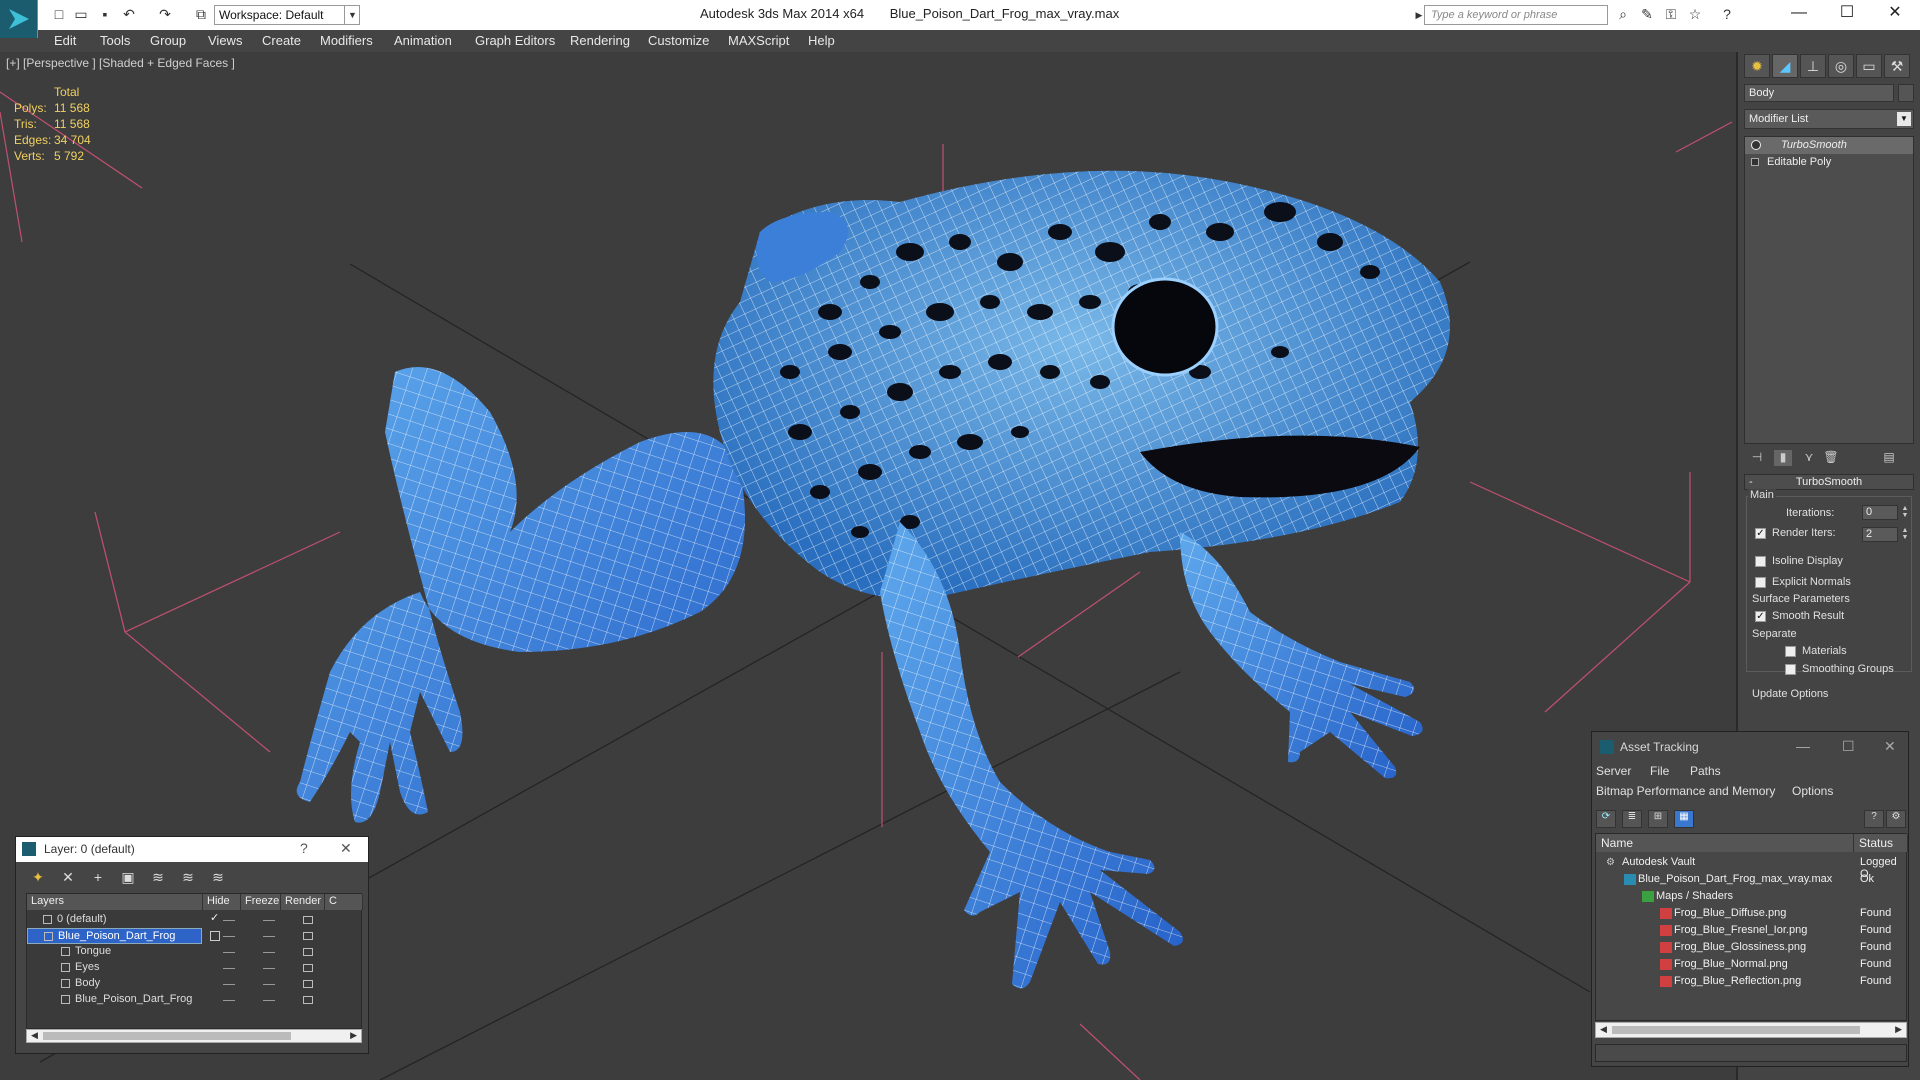  What do you see at coordinates (287, 15) in the screenshot?
I see `workspace-dropdown: Workspace: Default` at bounding box center [287, 15].